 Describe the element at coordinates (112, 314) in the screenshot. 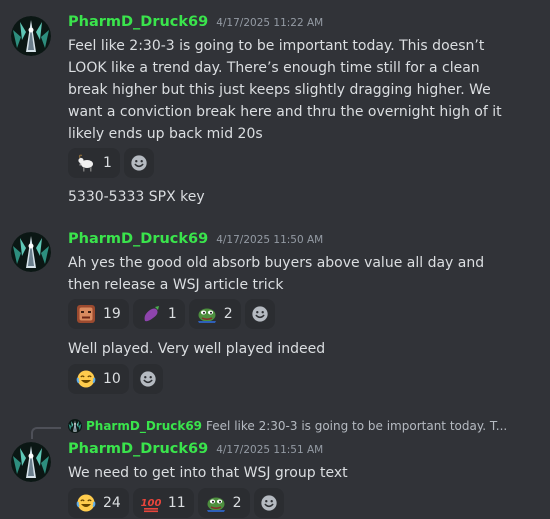

I see `reaction-count: 19` at that location.